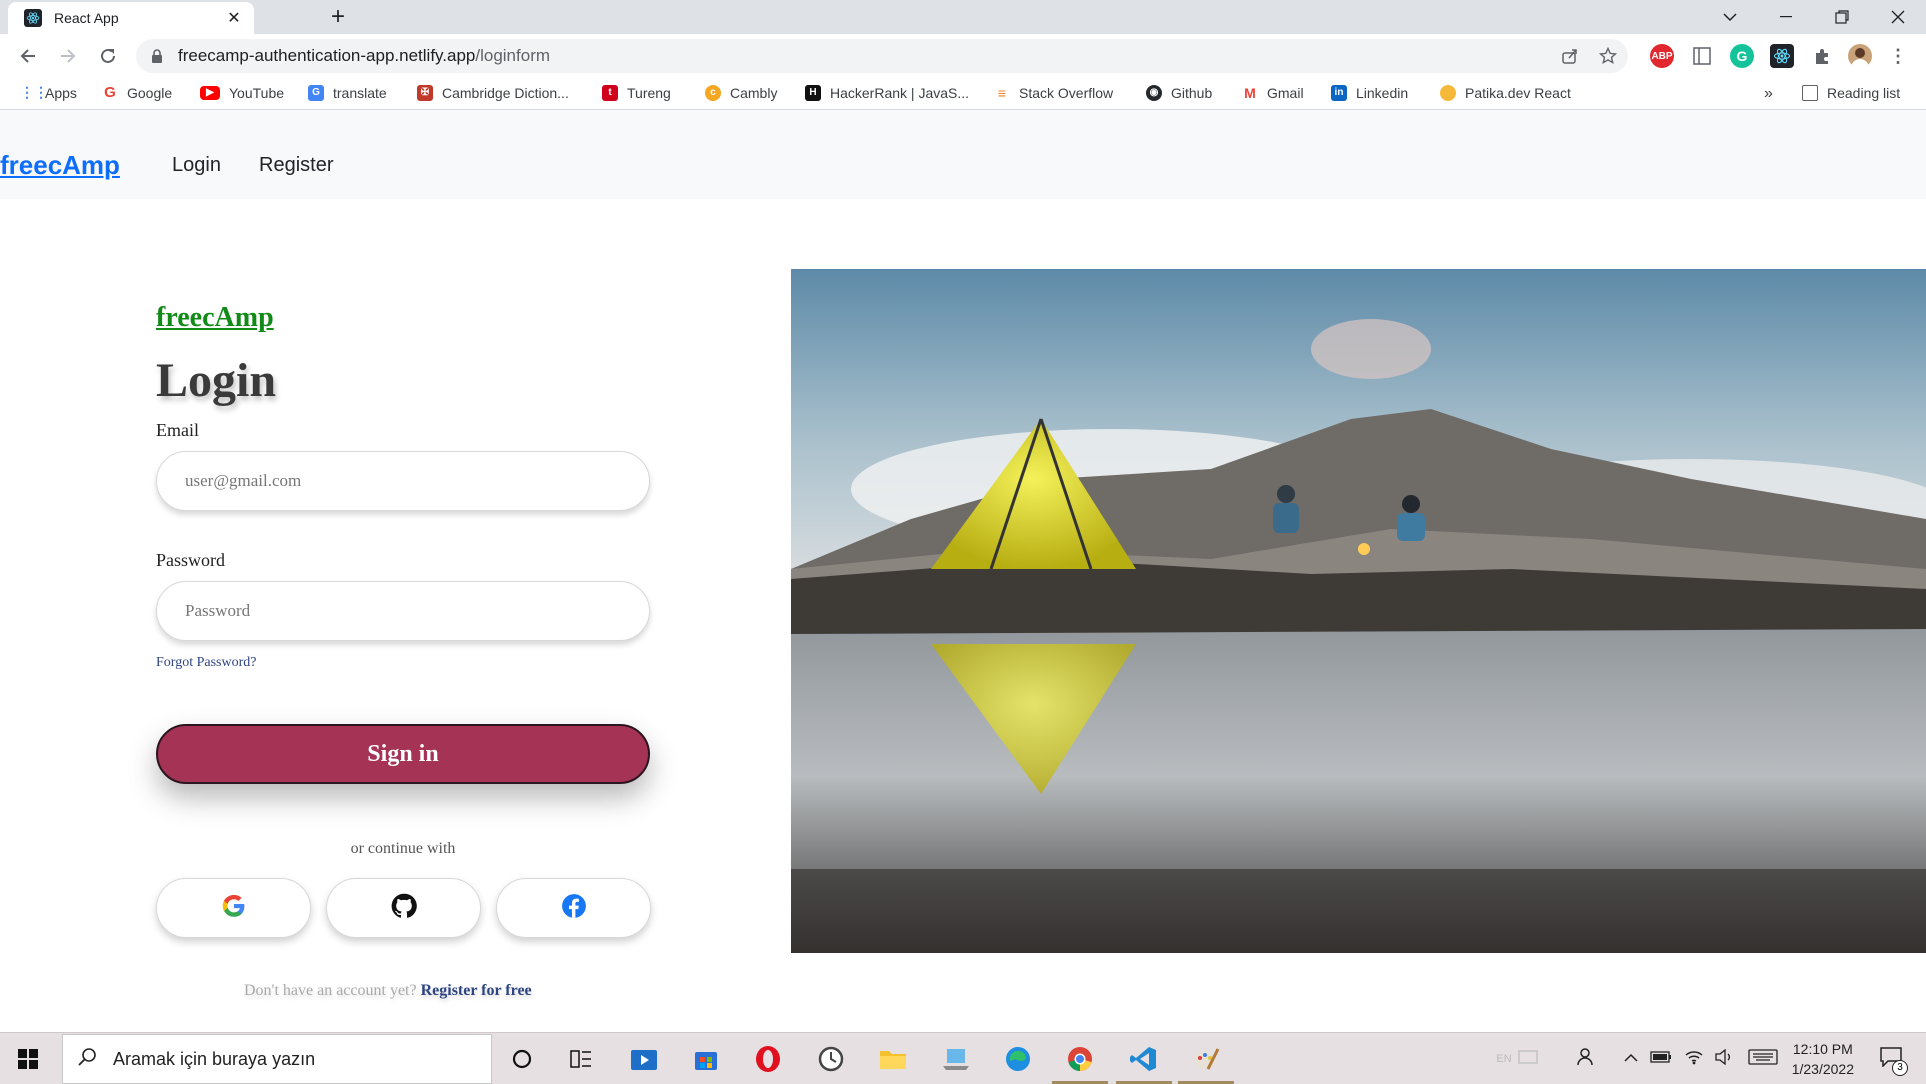 Image resolution: width=1926 pixels, height=1084 pixels. Describe the element at coordinates (1179, 93) in the screenshot. I see `bookmark-github: ◉ Github` at that location.